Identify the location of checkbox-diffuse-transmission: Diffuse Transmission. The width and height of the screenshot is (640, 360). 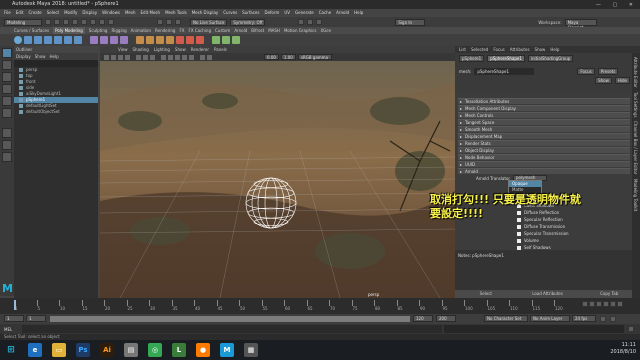
(541, 226).